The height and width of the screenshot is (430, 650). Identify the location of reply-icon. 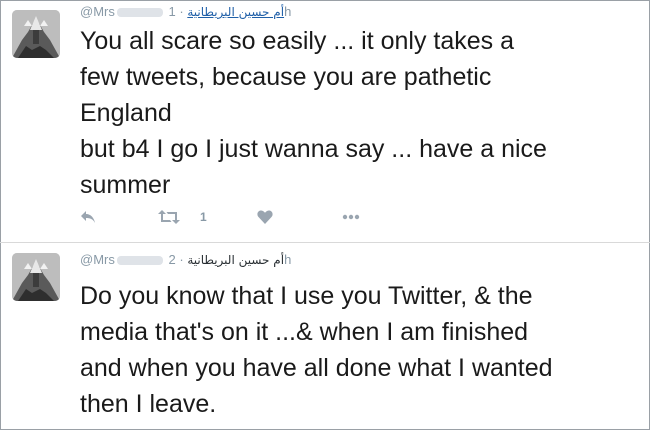
(88, 217).